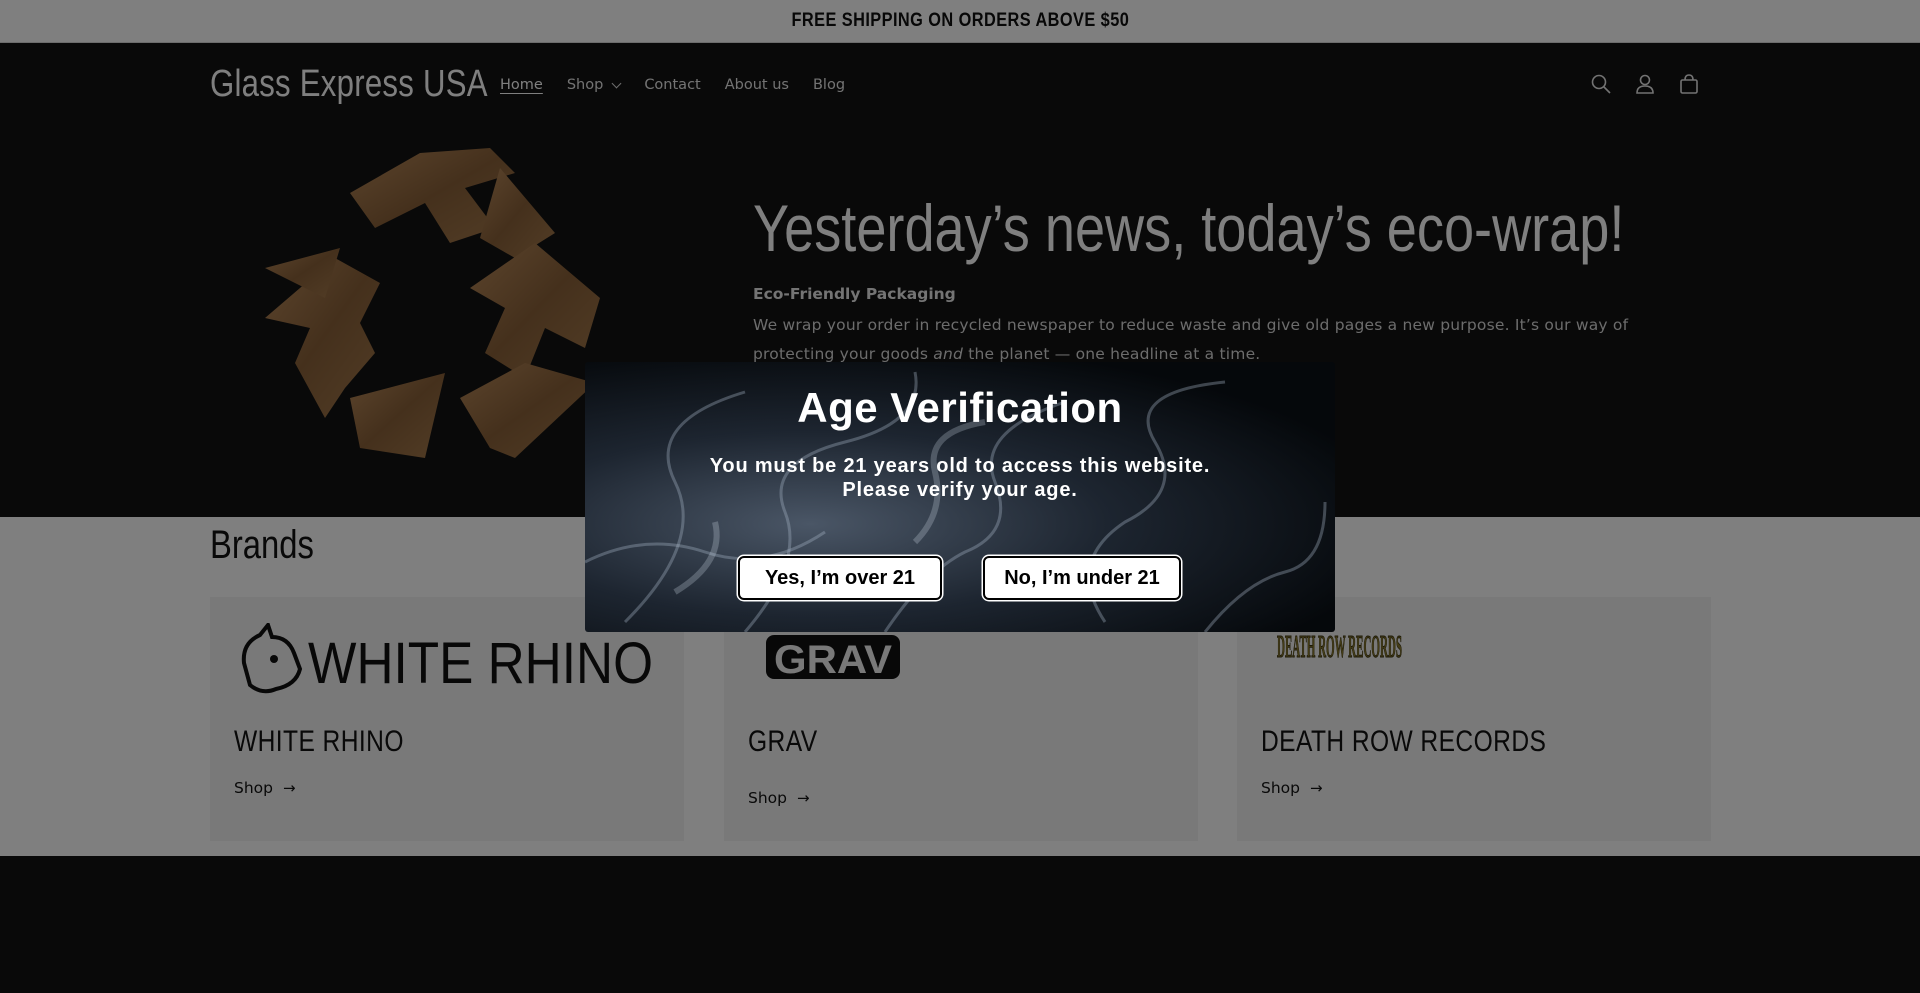  I want to click on modal-title: Age Verification, so click(960, 407).